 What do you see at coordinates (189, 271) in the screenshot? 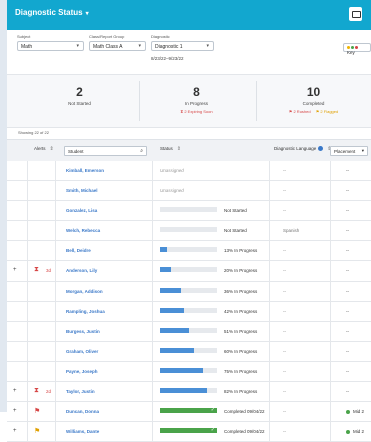
I see `table-row: + ⧗ 3d Anderson, Lily 20% In Progress -- --` at bounding box center [189, 271].